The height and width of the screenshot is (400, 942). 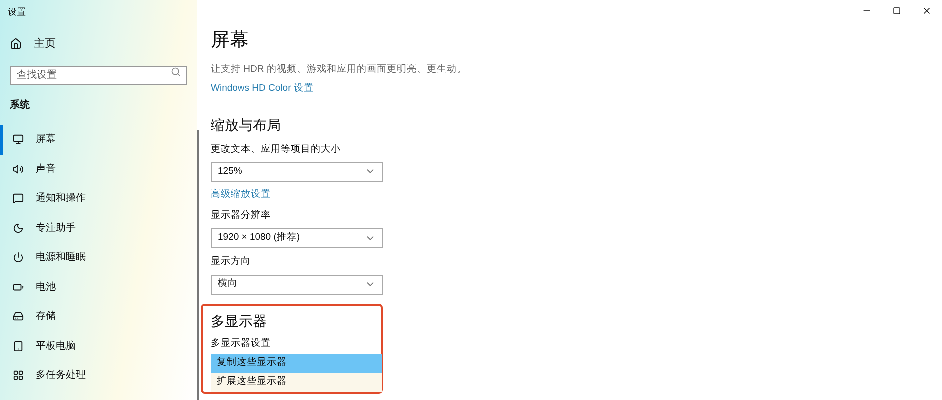 What do you see at coordinates (297, 284) in the screenshot?
I see `dropdown: 横向` at bounding box center [297, 284].